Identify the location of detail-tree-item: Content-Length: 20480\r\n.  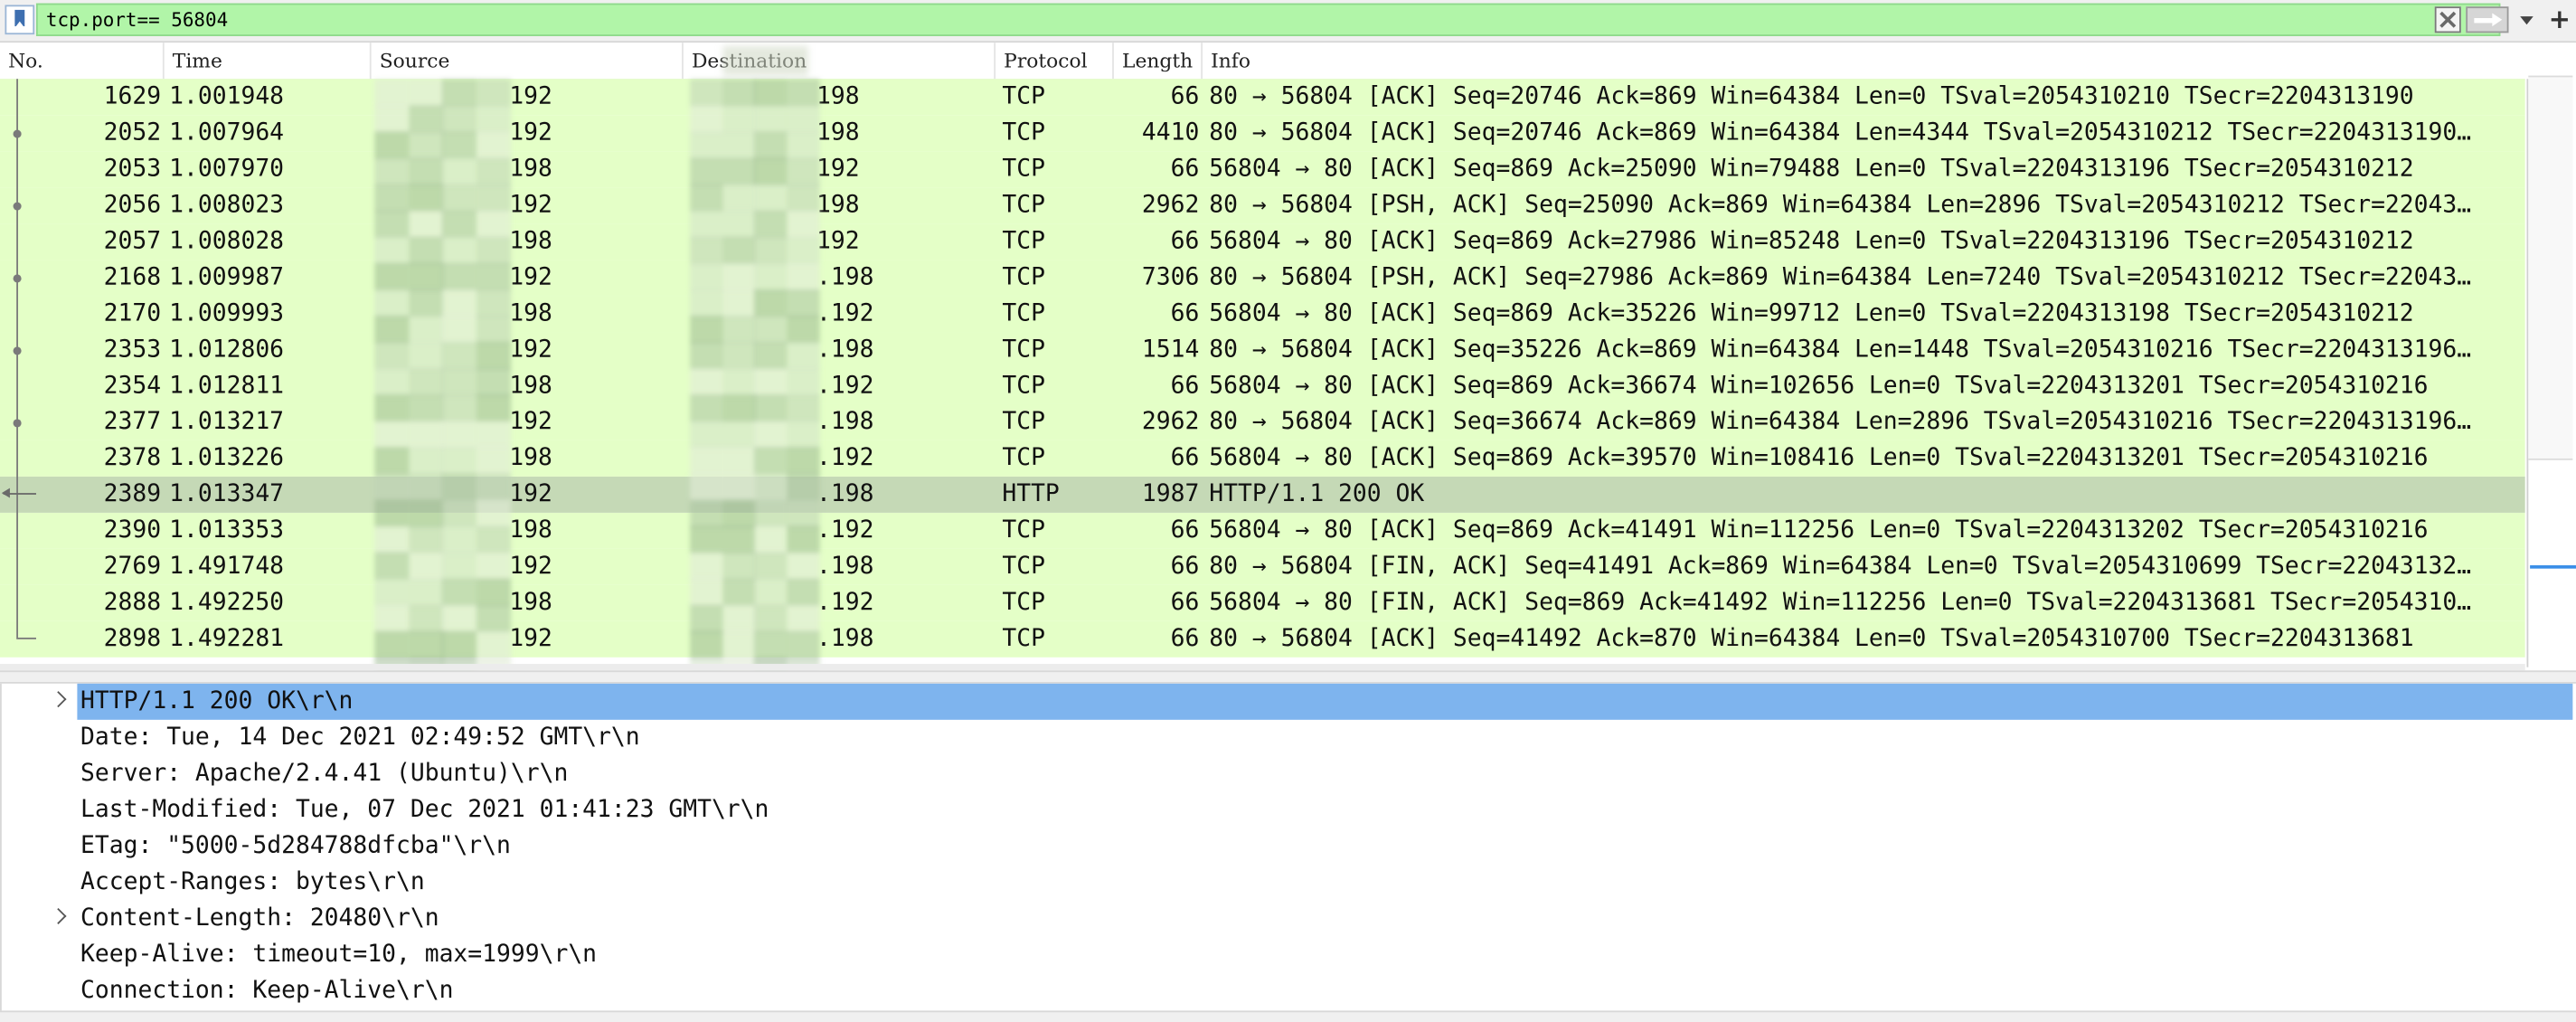
(1287, 919).